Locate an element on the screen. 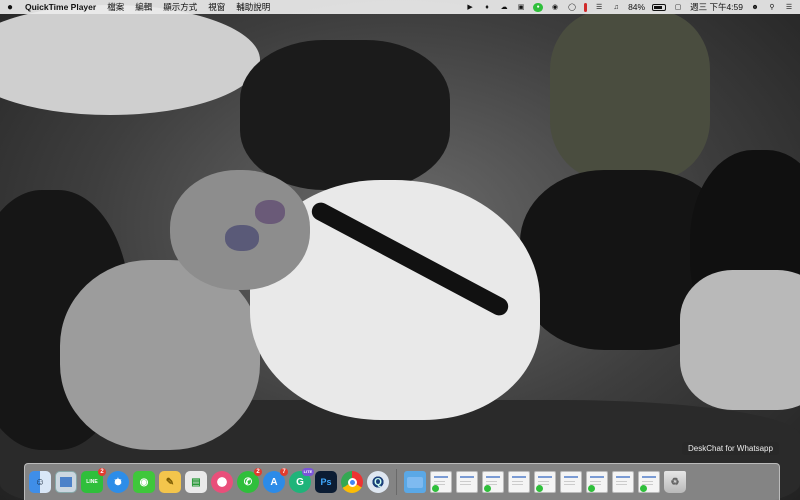 The width and height of the screenshot is (800, 500). battery-fill is located at coordinates (658, 7).